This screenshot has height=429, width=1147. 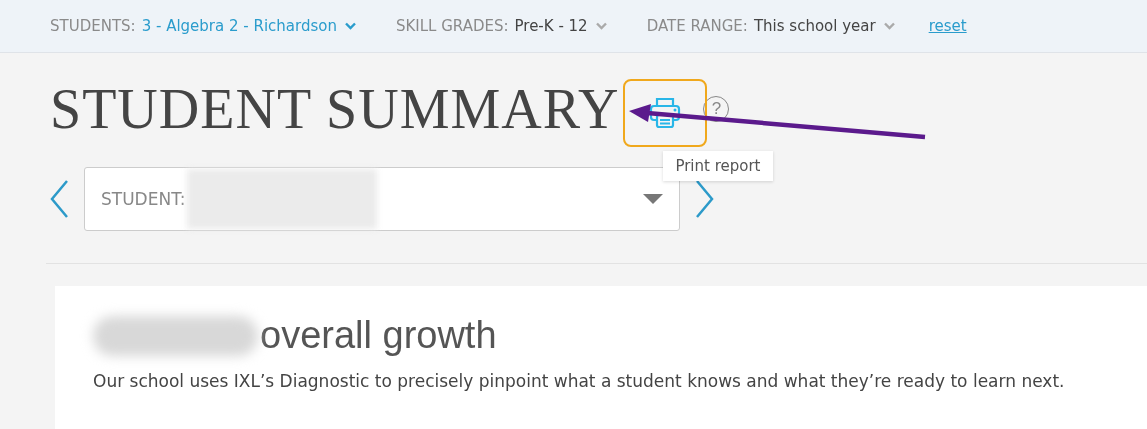 I want to click on section-heading: overall growth, so click(x=378, y=335).